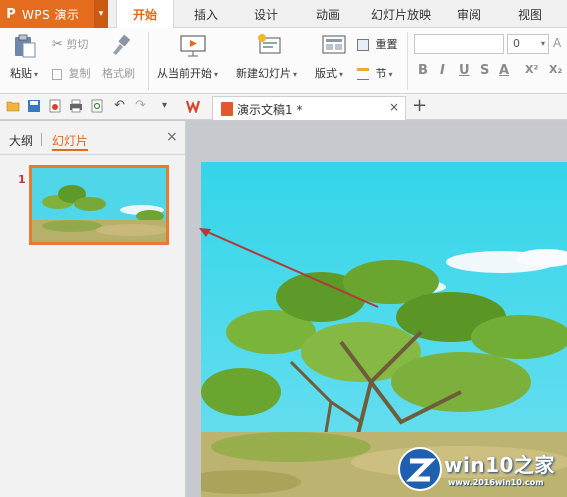 This screenshot has height=497, width=567. Describe the element at coordinates (496, 482) in the screenshot. I see `watermark-url: www.2016win10.com` at that location.